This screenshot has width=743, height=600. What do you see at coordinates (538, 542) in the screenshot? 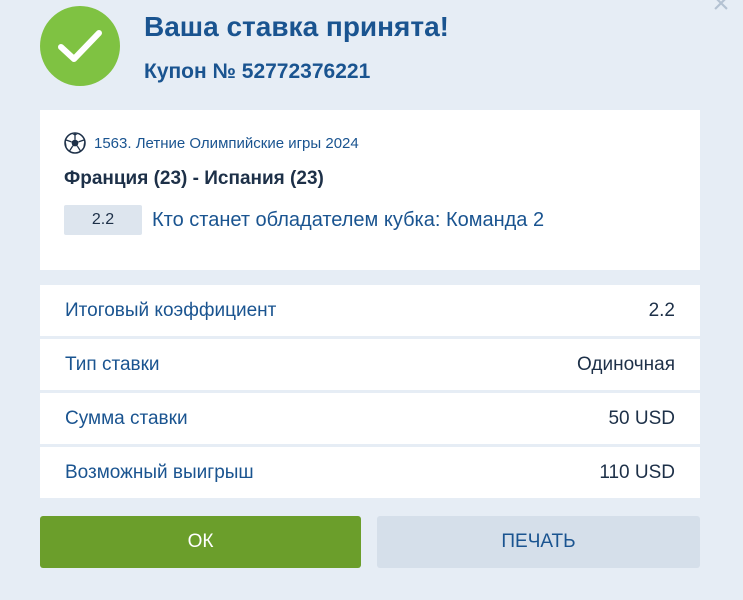
I see `print-button: ПЕЧАТЬ` at bounding box center [538, 542].